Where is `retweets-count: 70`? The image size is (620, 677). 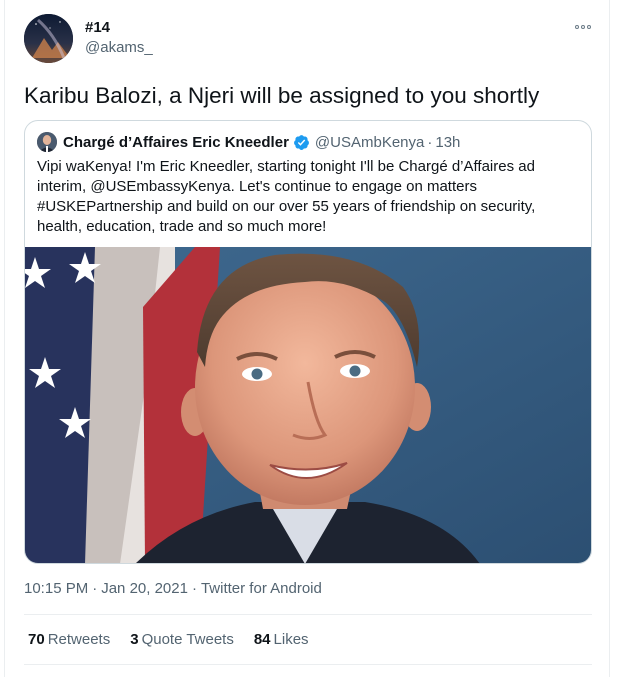
retweets-count: 70 is located at coordinates (36, 639).